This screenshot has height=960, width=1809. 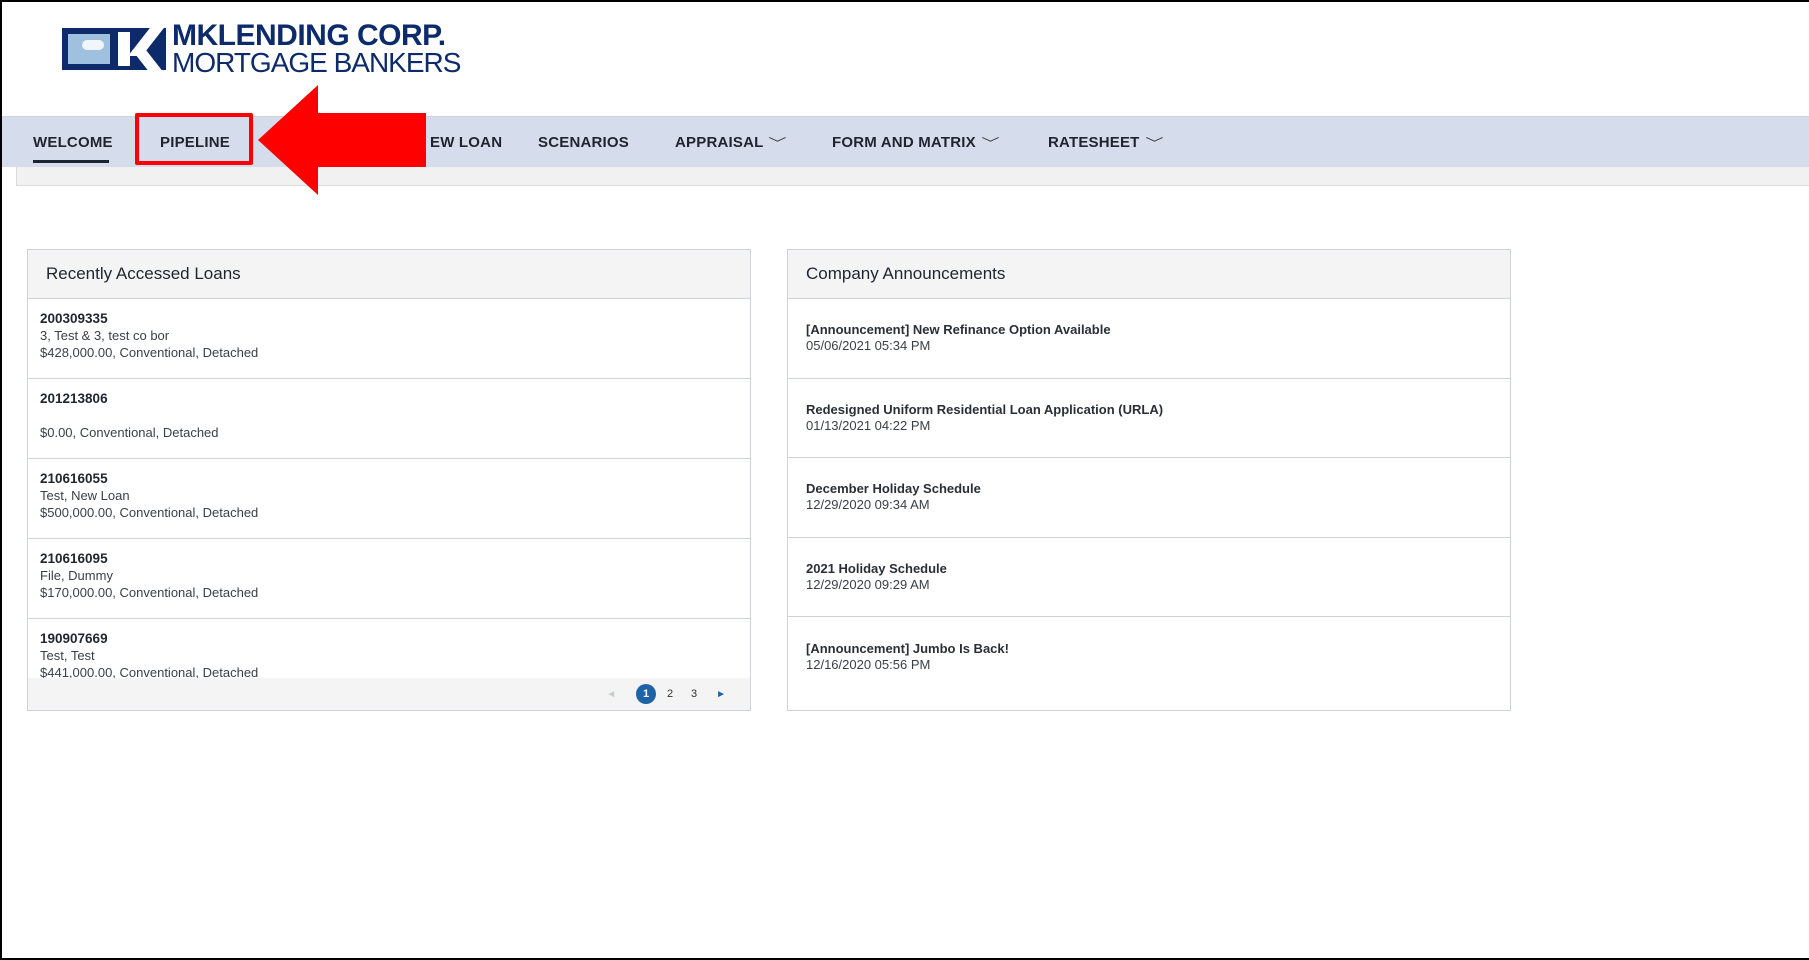 I want to click on loan-number: 200309335, so click(x=74, y=318).